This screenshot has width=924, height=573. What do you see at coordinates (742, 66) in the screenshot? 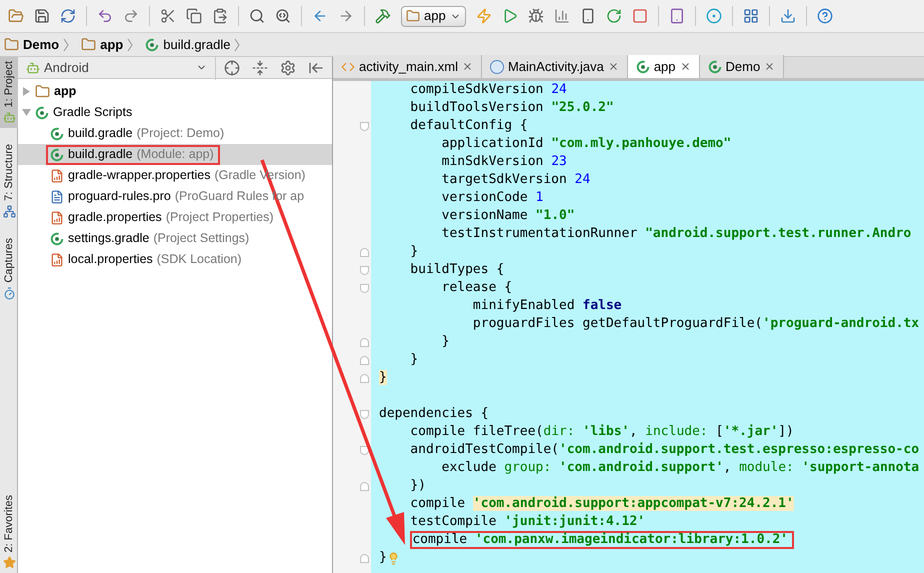
I see `editor-tab: Demo` at bounding box center [742, 66].